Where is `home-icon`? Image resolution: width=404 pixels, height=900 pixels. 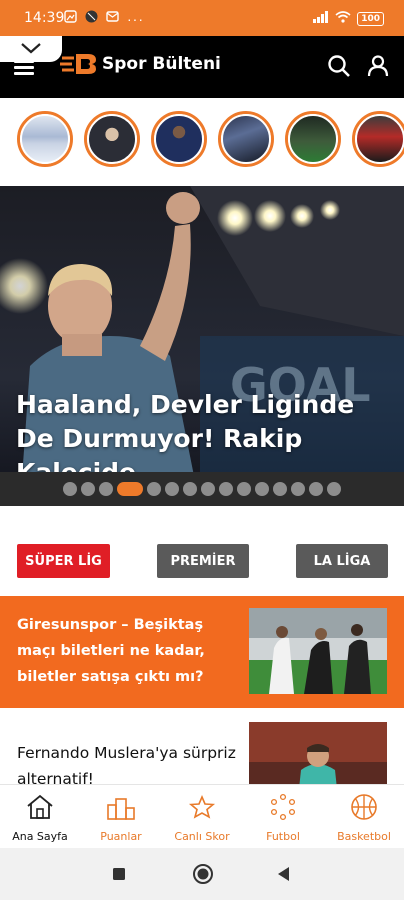
home-icon is located at coordinates (40, 806).